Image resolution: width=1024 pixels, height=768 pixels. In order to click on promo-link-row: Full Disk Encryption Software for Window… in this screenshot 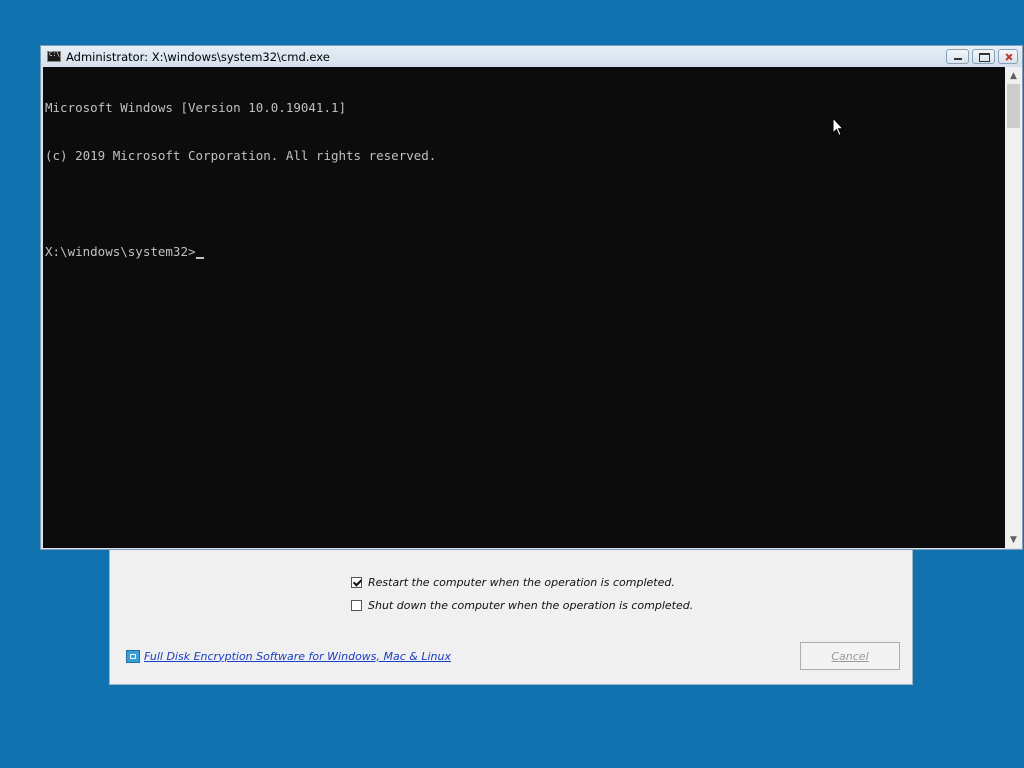, I will do `click(288, 656)`.